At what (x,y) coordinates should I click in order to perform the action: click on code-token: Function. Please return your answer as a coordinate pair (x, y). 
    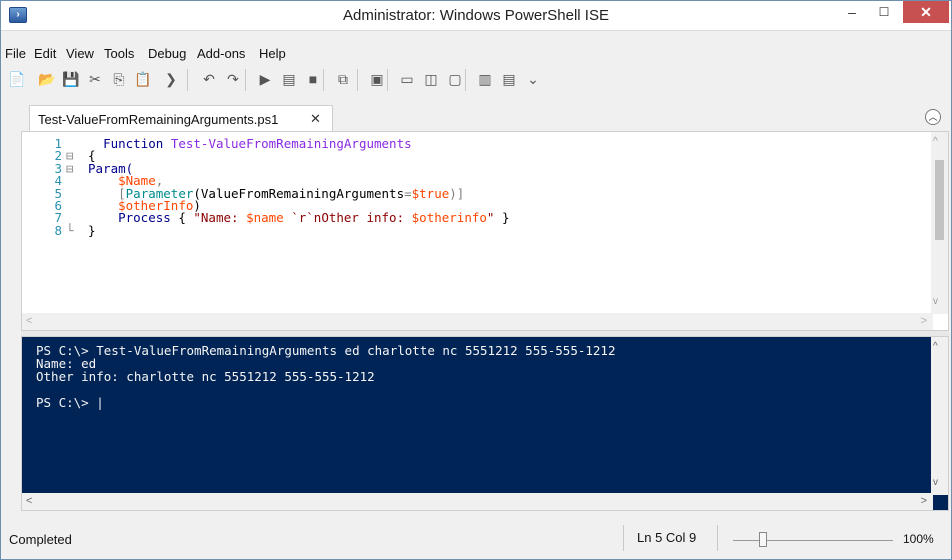
    Looking at the image, I should click on (133, 143).